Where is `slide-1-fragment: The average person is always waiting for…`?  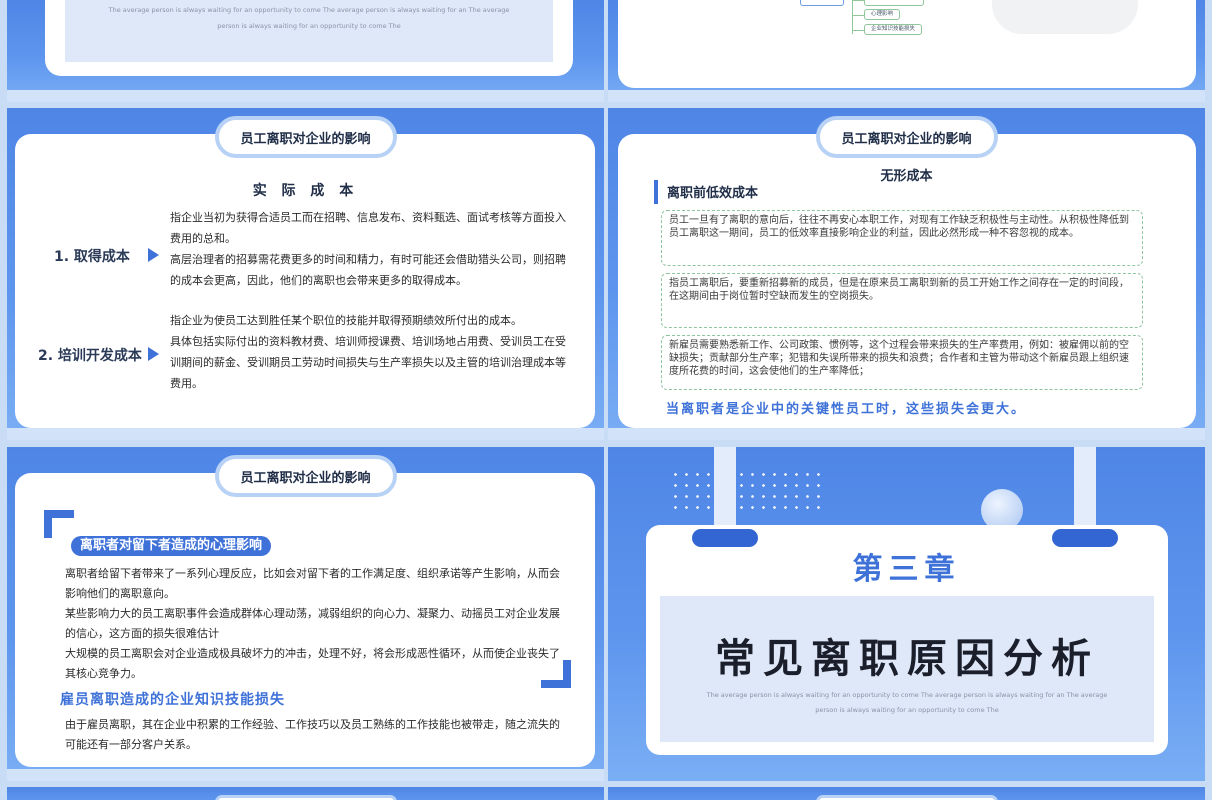
slide-1-fragment: The average person is always waiting for… is located at coordinates (305, 51).